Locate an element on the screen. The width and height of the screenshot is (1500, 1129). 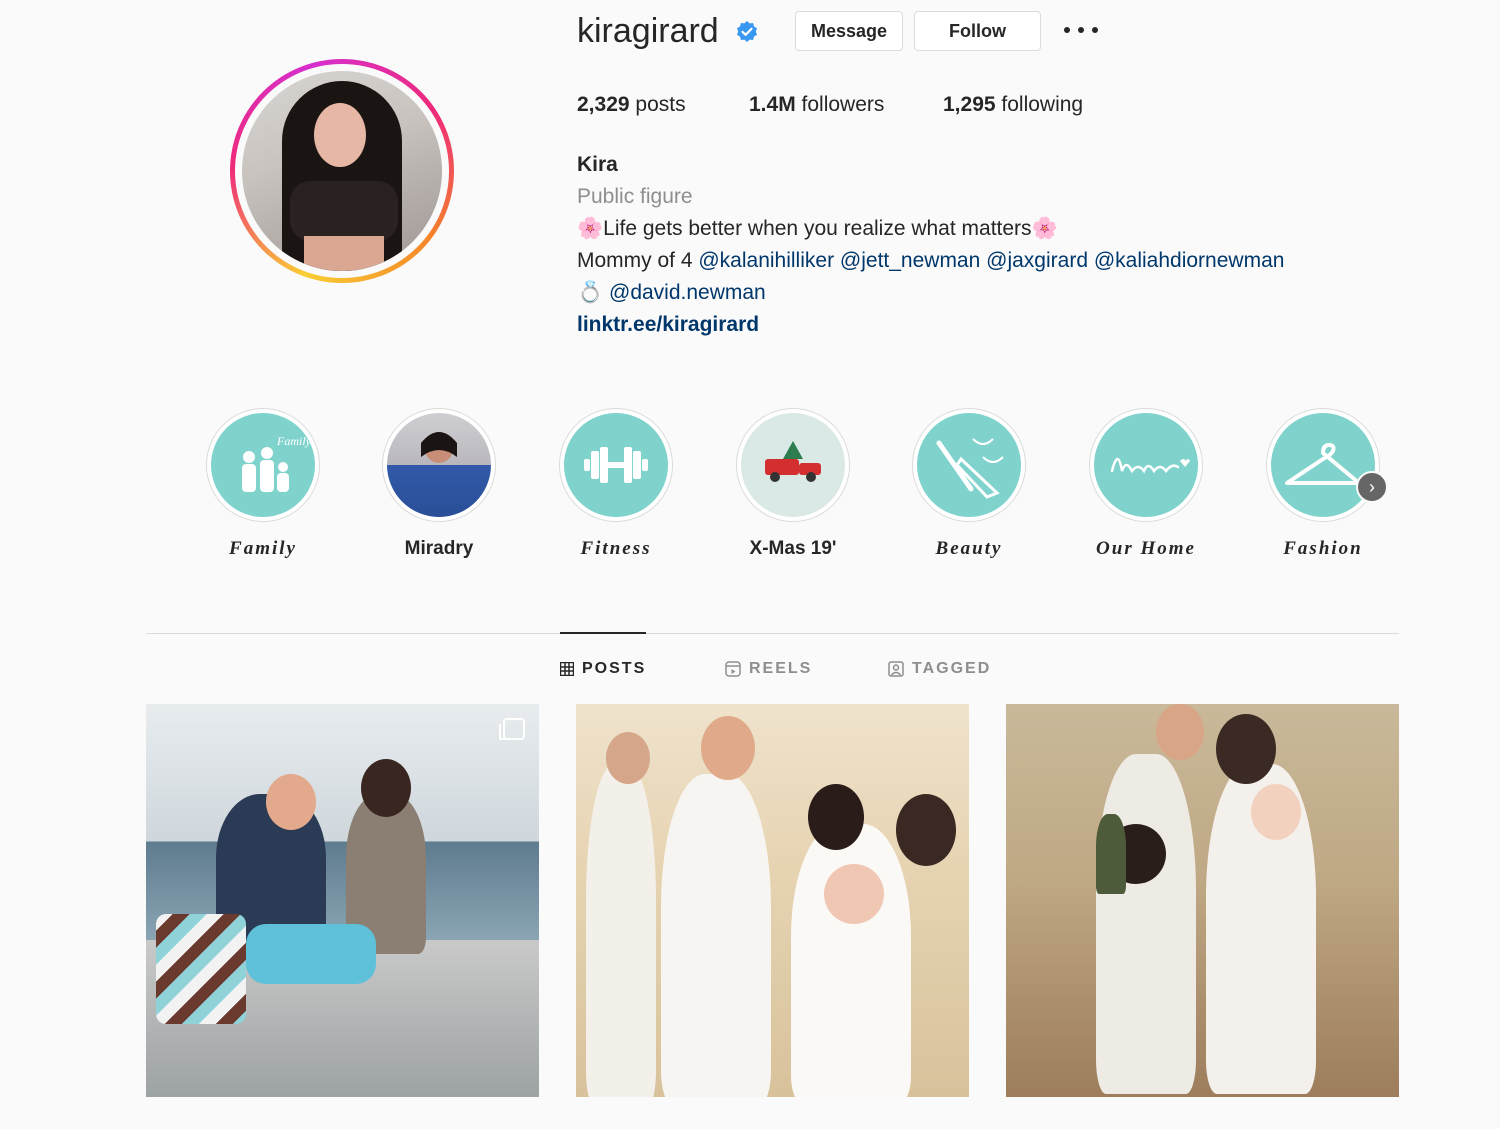
following-link: 1,295 following is located at coordinates (1013, 105).